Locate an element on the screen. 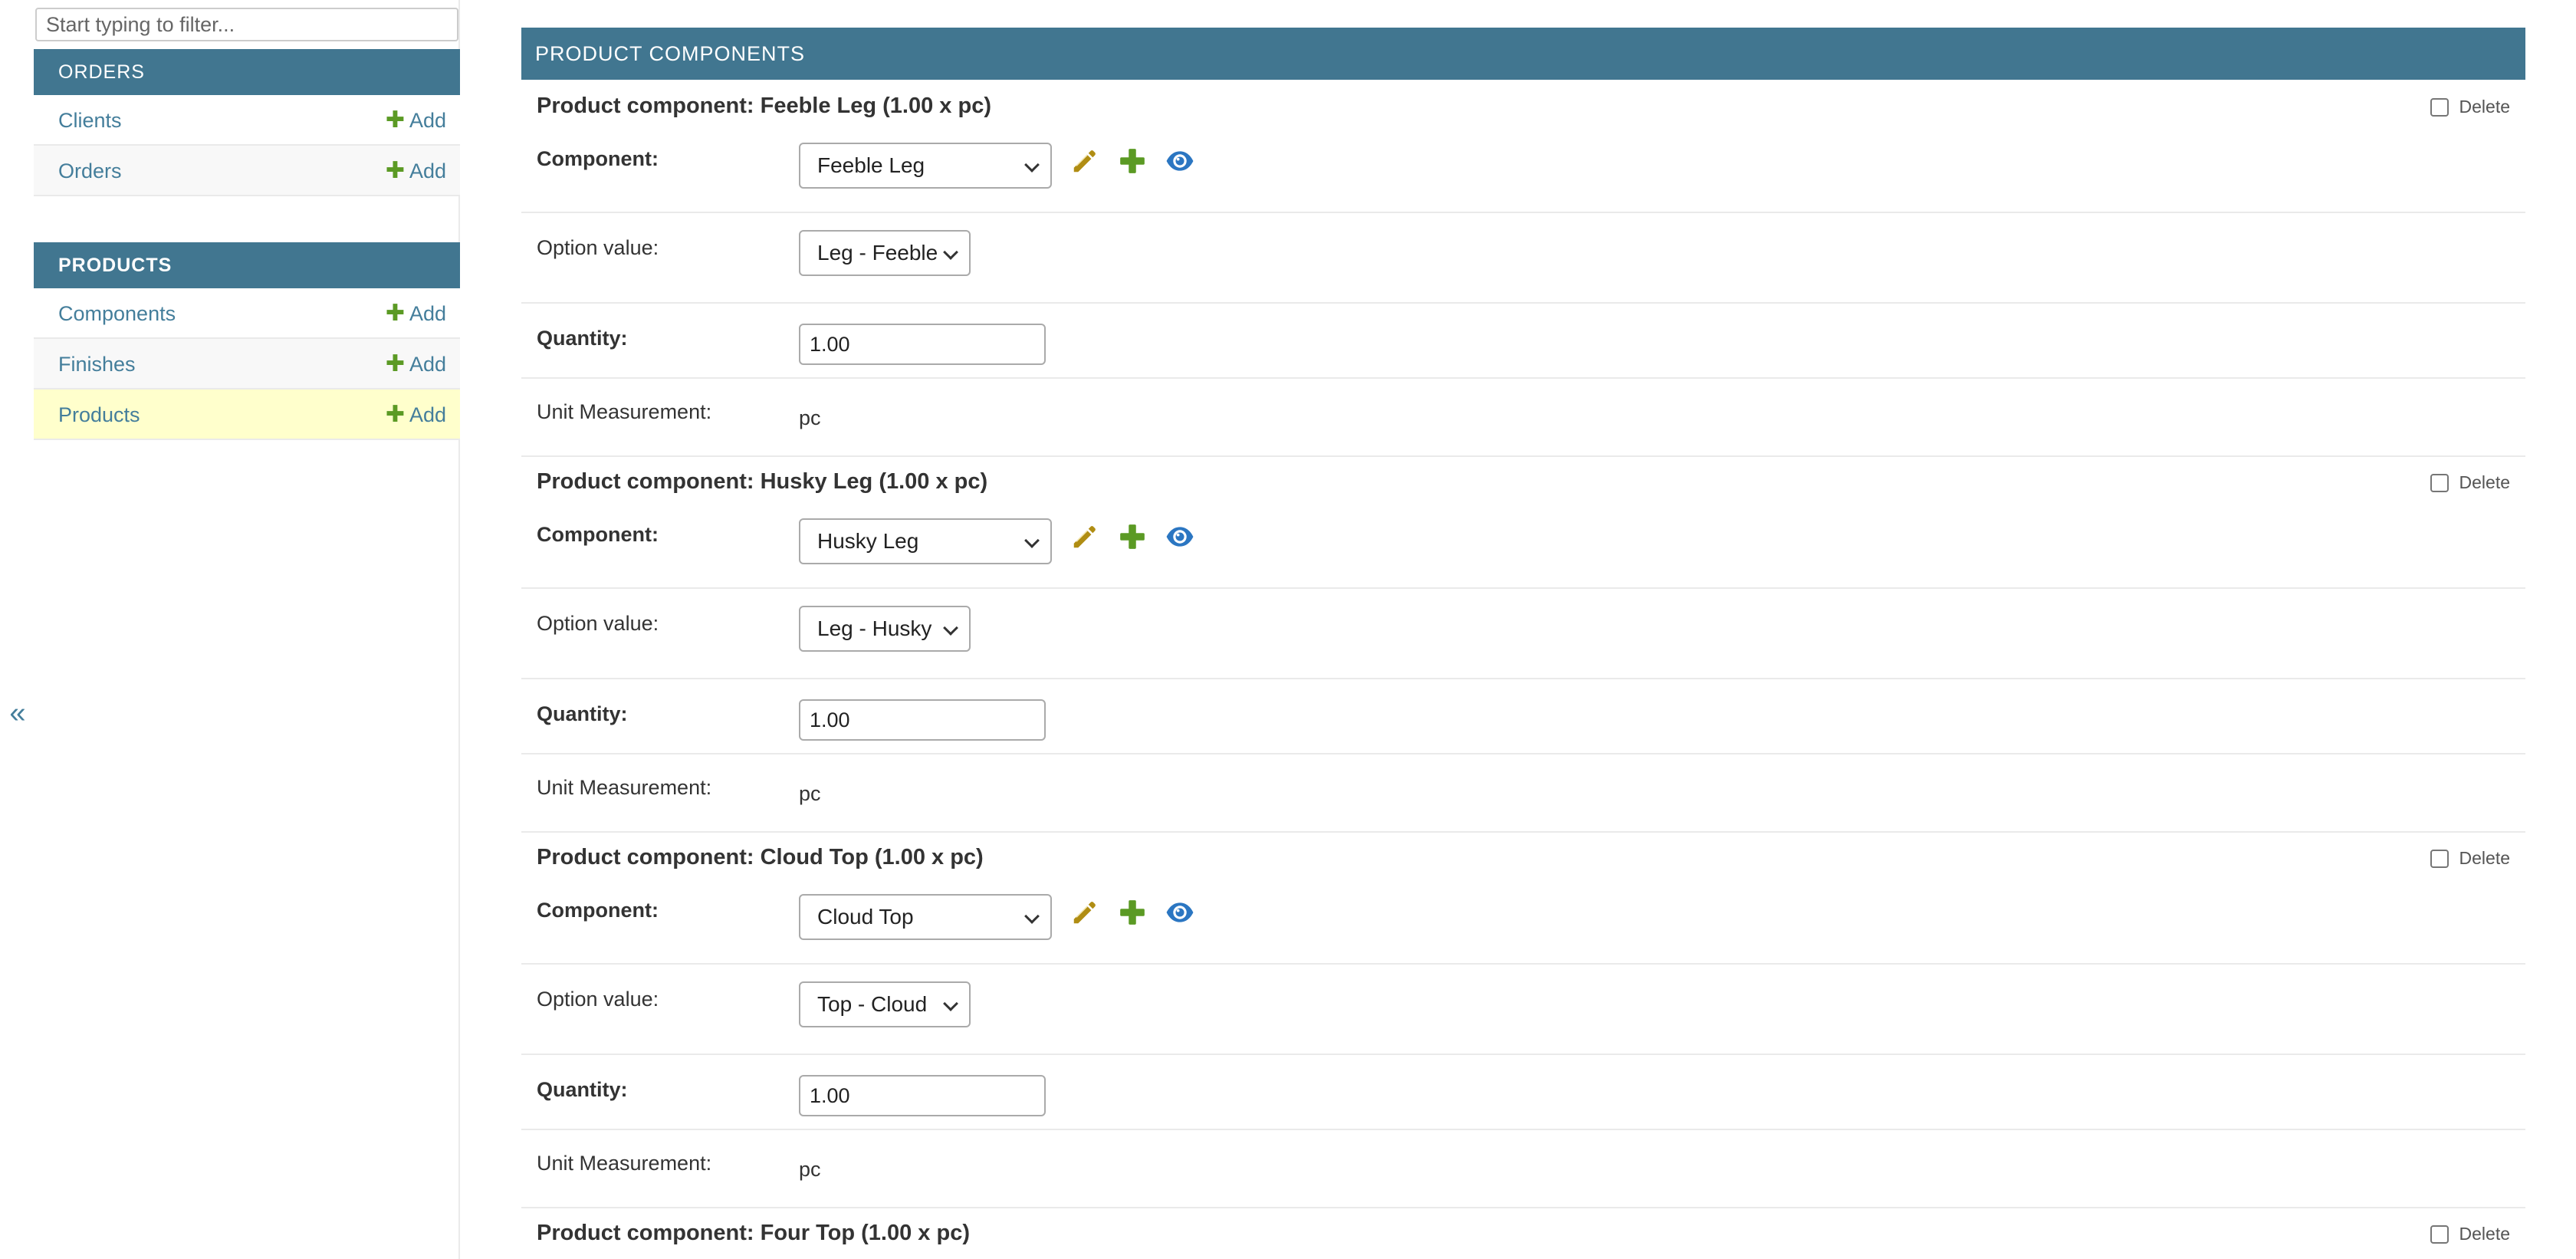  option-value-selected: Top - Cloud is located at coordinates (872, 1004).